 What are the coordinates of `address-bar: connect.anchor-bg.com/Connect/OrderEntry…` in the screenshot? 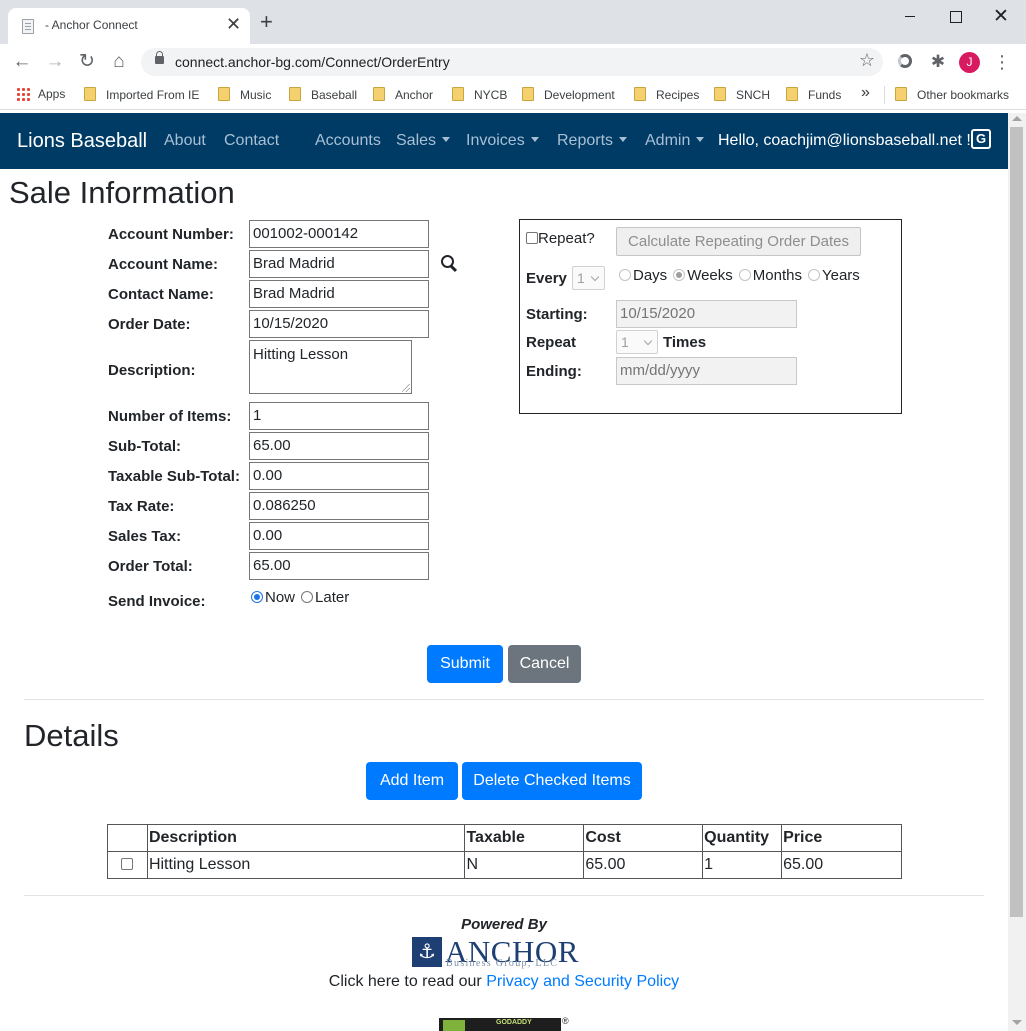 It's located at (512, 62).